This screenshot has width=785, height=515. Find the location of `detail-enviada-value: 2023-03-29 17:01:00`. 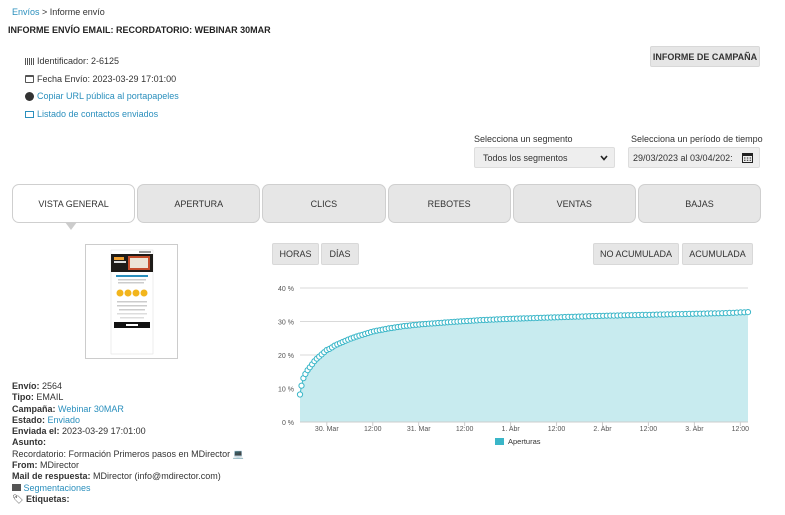

detail-enviada-value: 2023-03-29 17:01:00 is located at coordinates (104, 431).